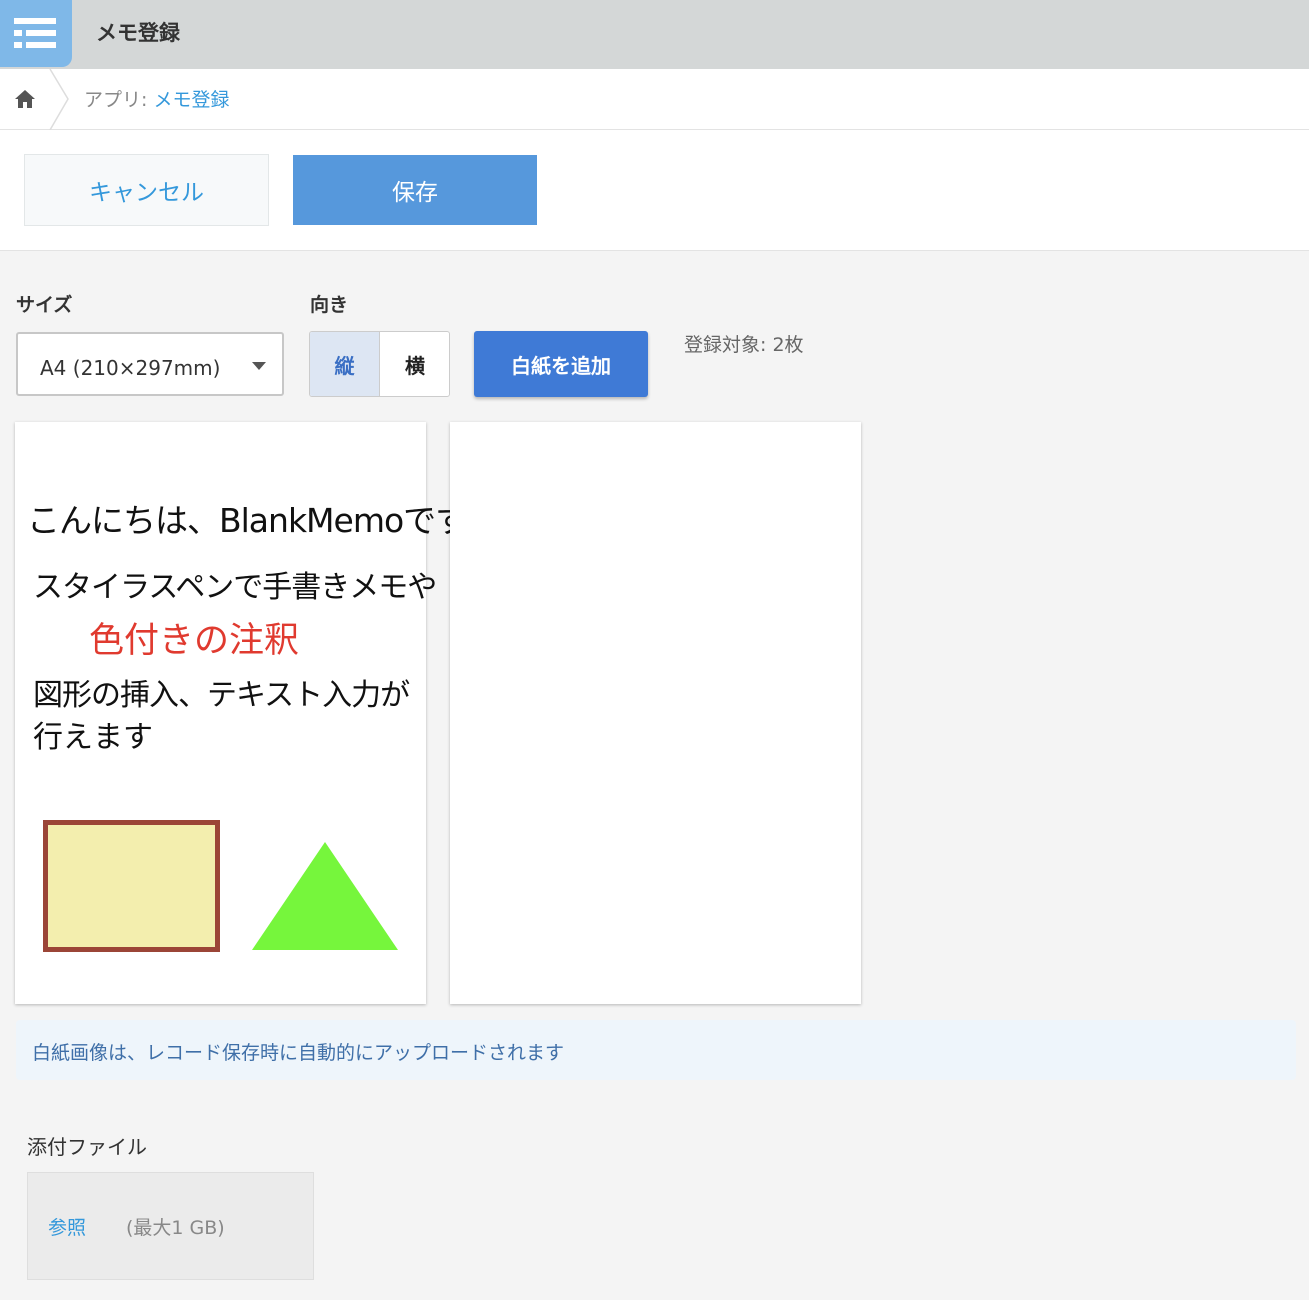 The width and height of the screenshot is (1309, 1300). What do you see at coordinates (415, 190) in the screenshot?
I see `save-button: 保存` at bounding box center [415, 190].